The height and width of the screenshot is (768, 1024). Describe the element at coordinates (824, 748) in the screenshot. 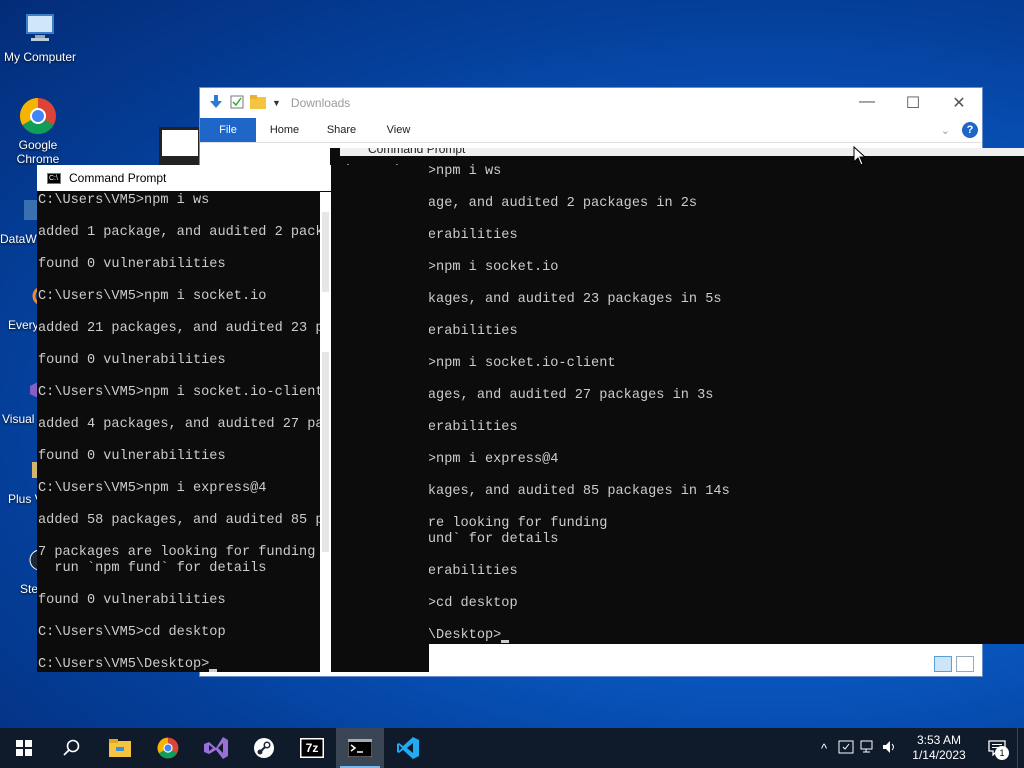

I see `chevron-up-icon: ^` at that location.